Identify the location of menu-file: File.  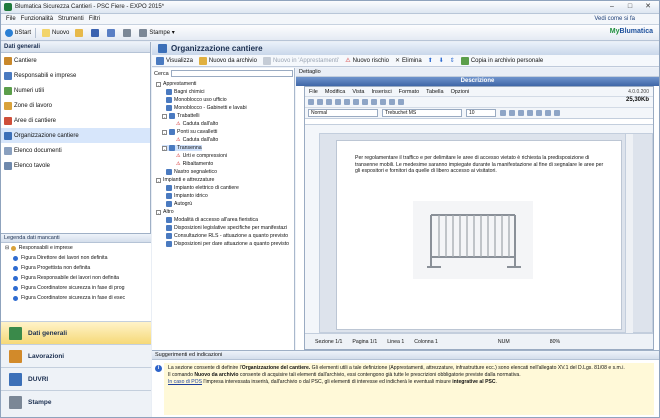
(11, 19).